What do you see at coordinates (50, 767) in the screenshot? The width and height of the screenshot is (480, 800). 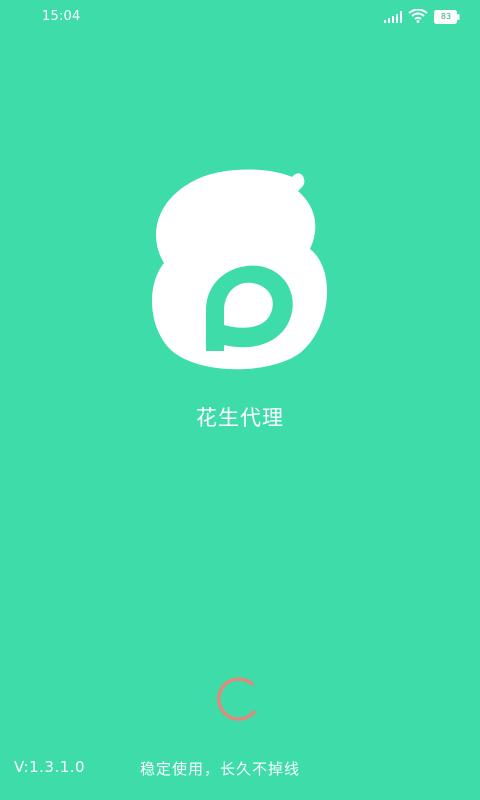 I see `version-label: V:1.3.1.0` at bounding box center [50, 767].